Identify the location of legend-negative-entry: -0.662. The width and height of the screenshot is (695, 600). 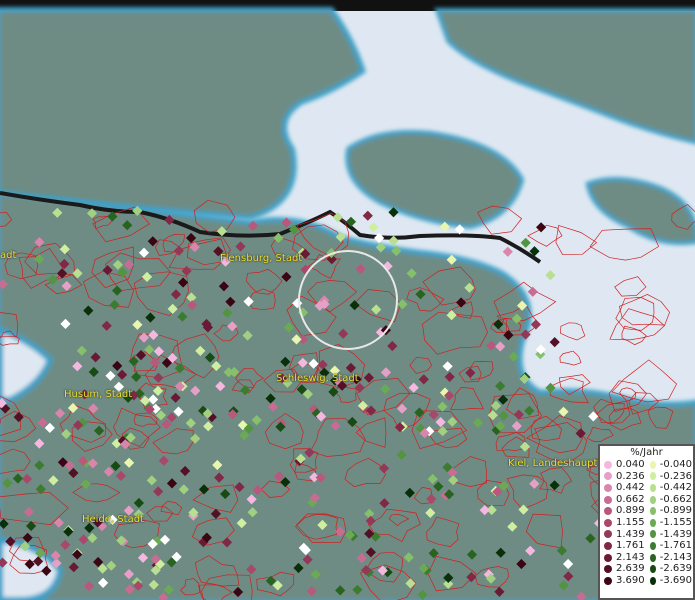
(669, 500).